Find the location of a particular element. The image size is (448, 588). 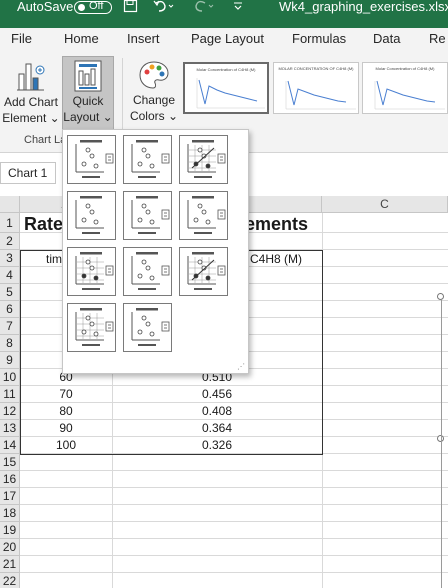

name-box: Chart 1 is located at coordinates (28, 173).